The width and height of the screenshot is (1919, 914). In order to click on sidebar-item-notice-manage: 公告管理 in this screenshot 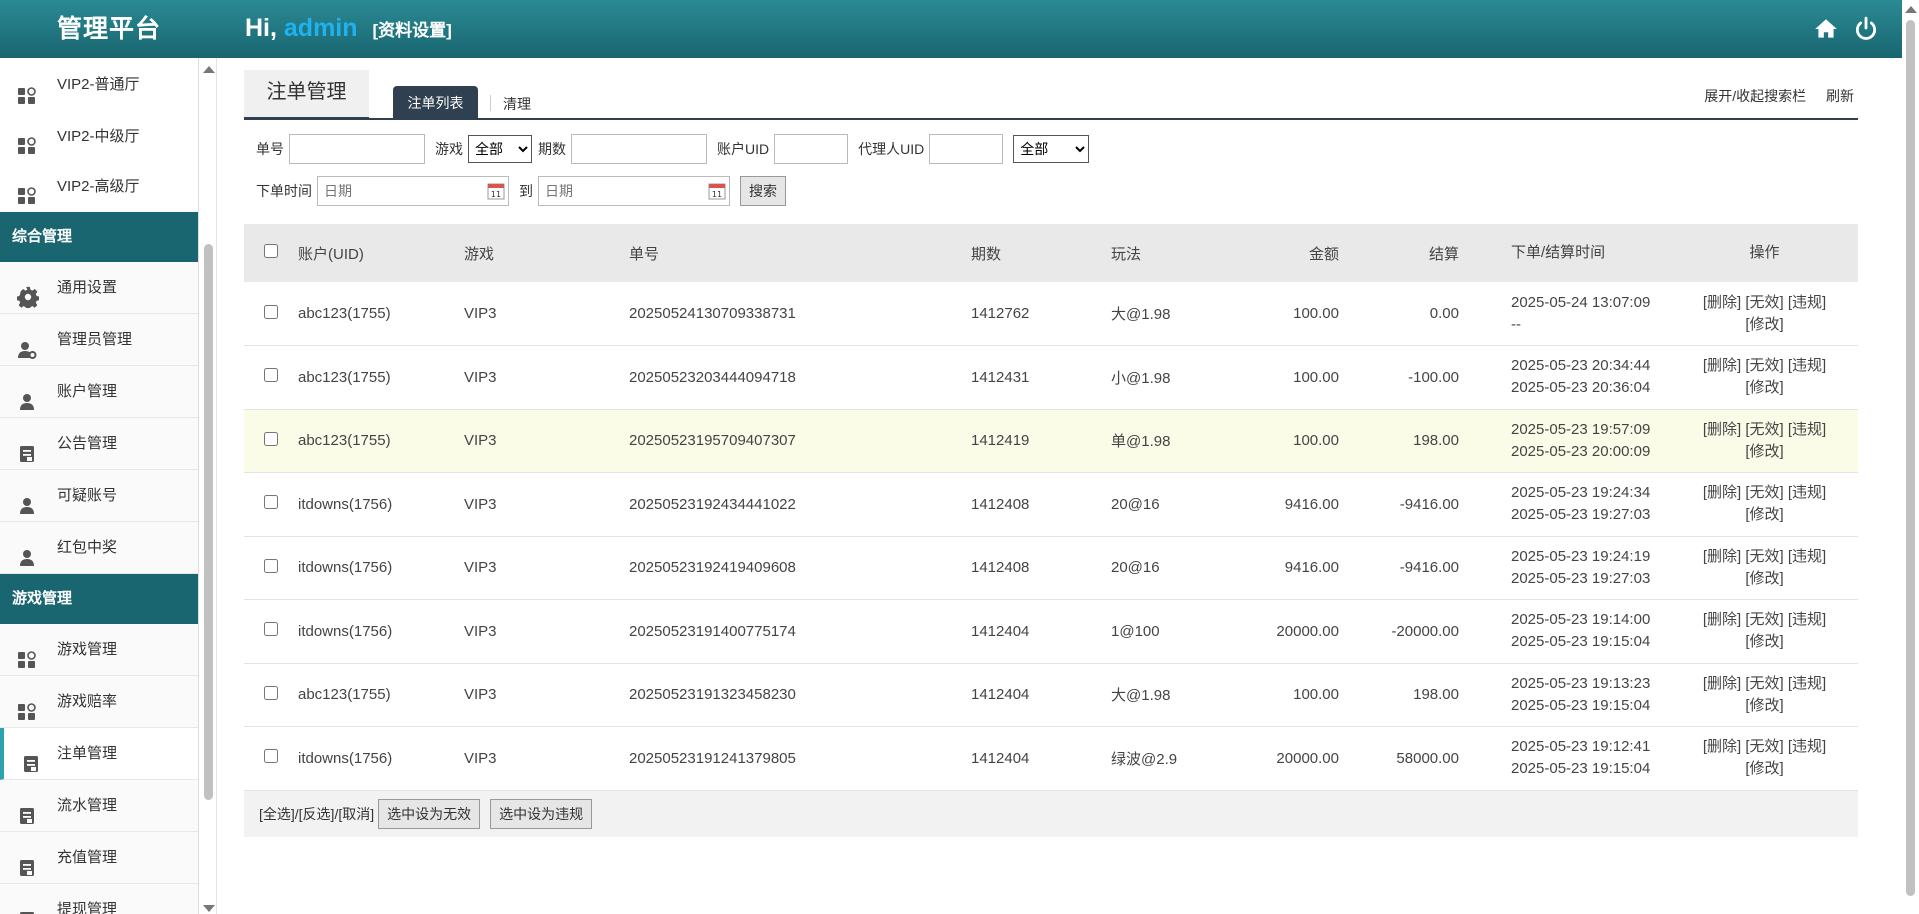, I will do `click(99, 444)`.